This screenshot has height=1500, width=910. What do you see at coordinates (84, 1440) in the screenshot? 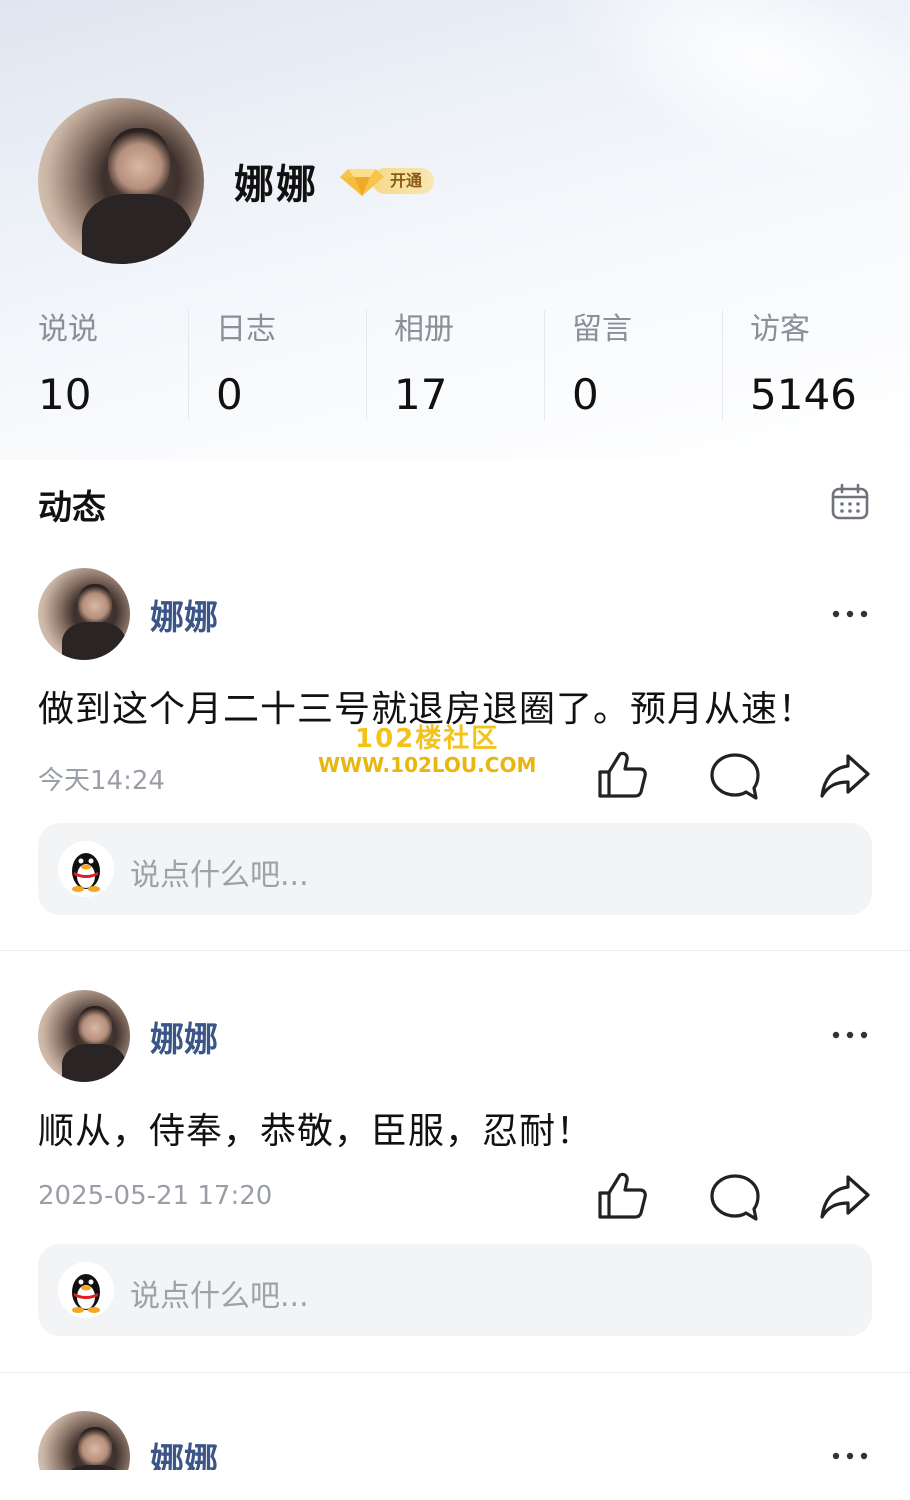
I see `post-avatar` at bounding box center [84, 1440].